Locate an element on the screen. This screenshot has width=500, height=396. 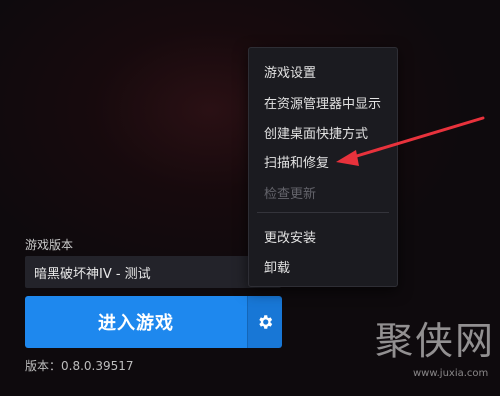
watermark: 聚侠网 www.juxia.com is located at coordinates (430, 350).